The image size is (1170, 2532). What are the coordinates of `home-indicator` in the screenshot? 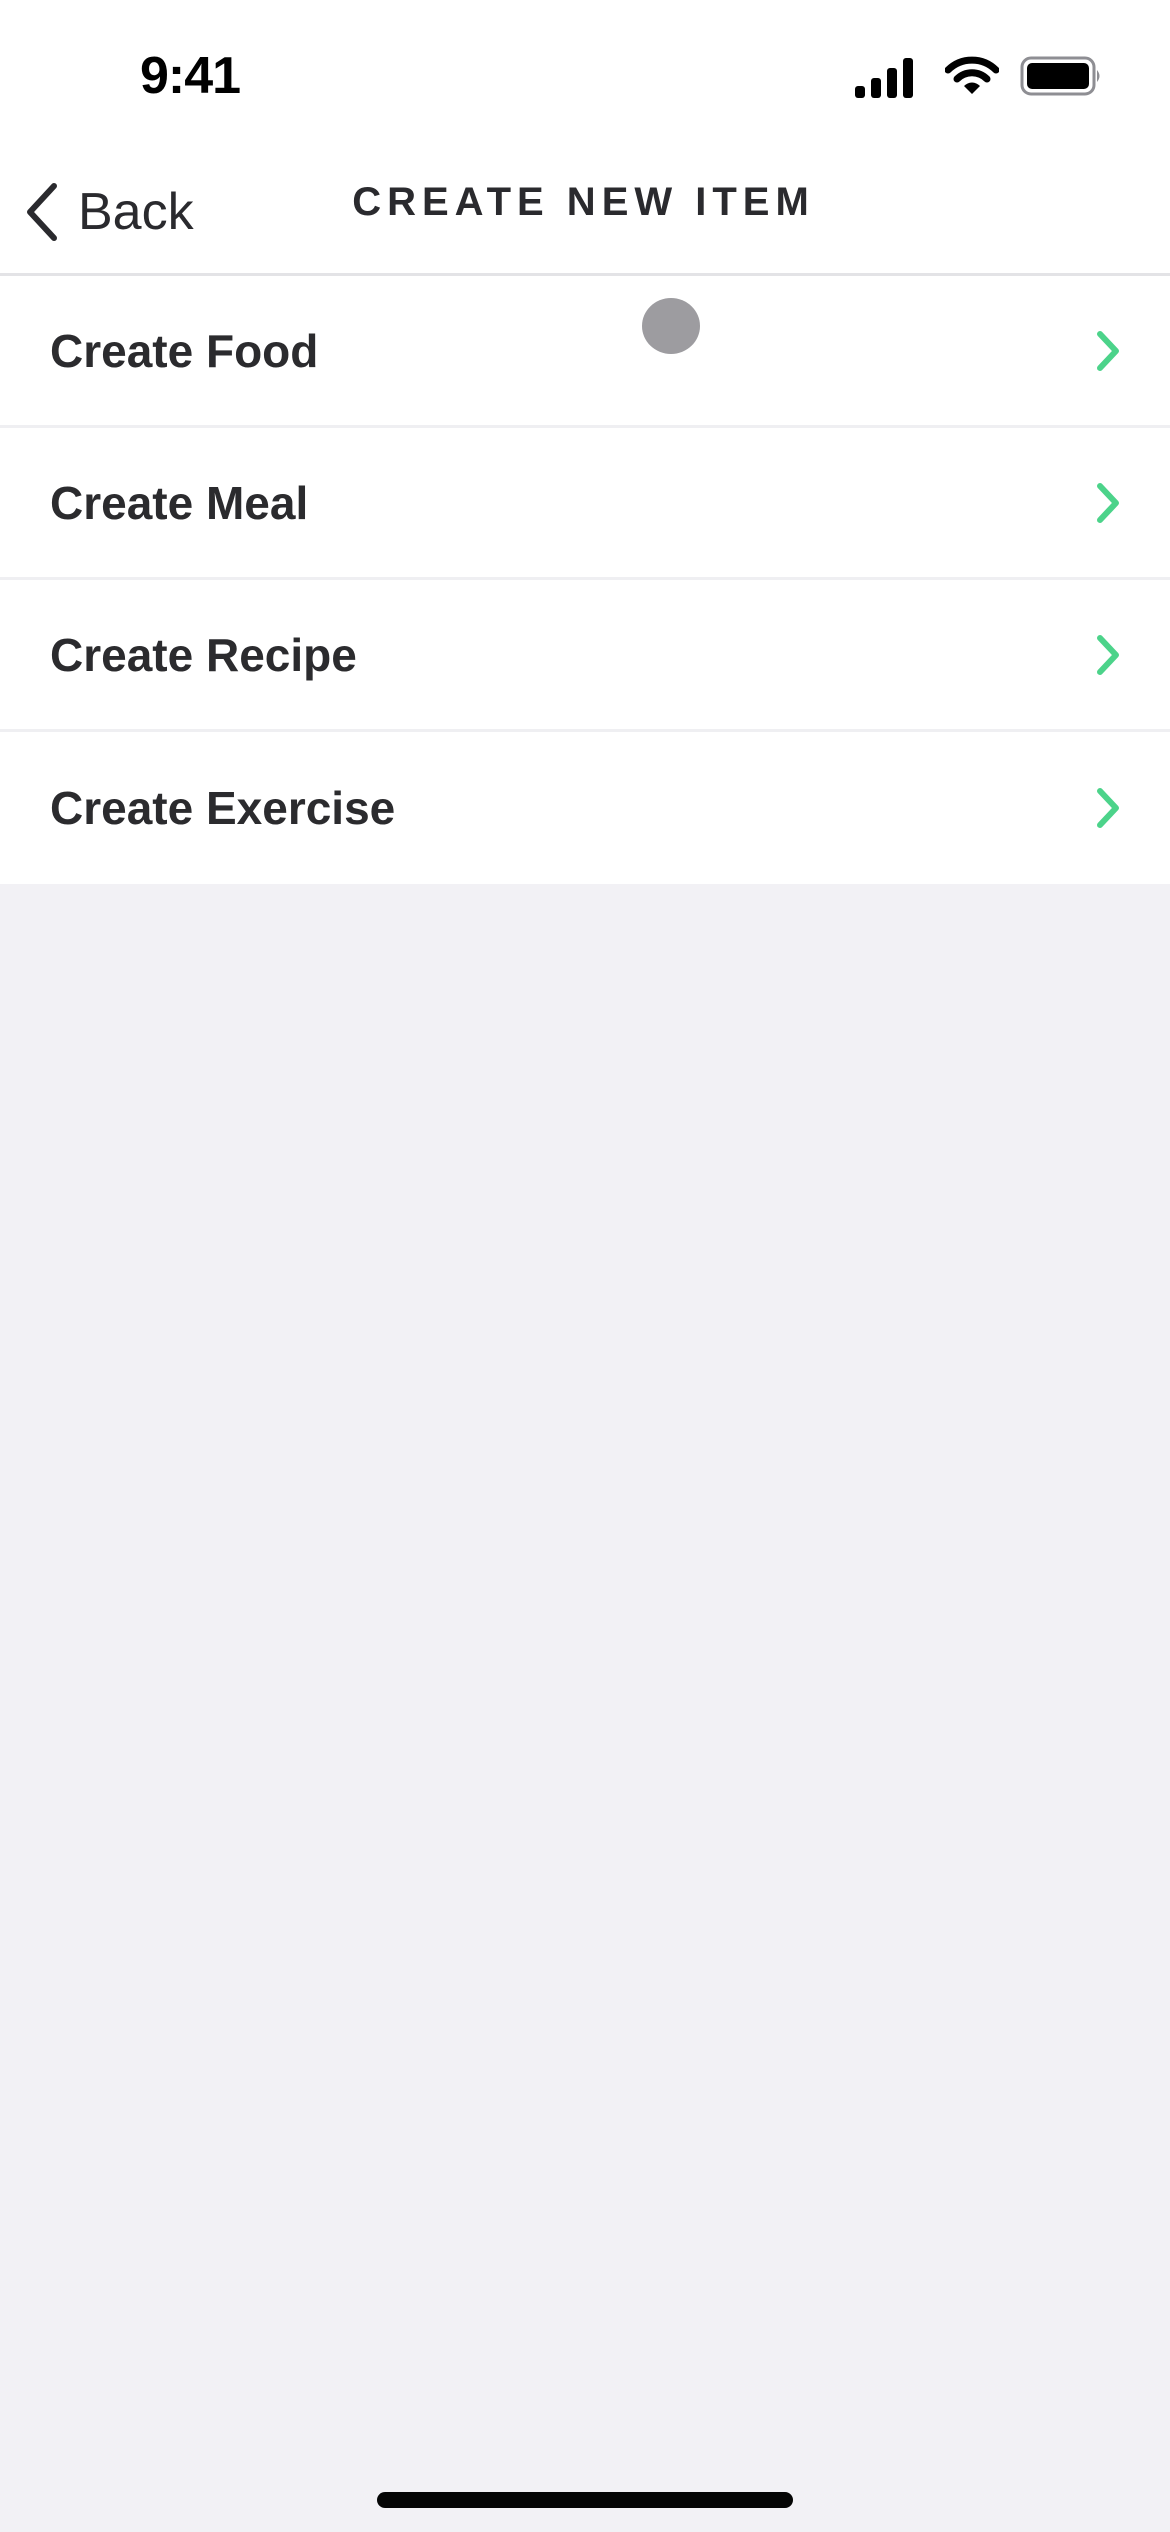 It's located at (585, 2500).